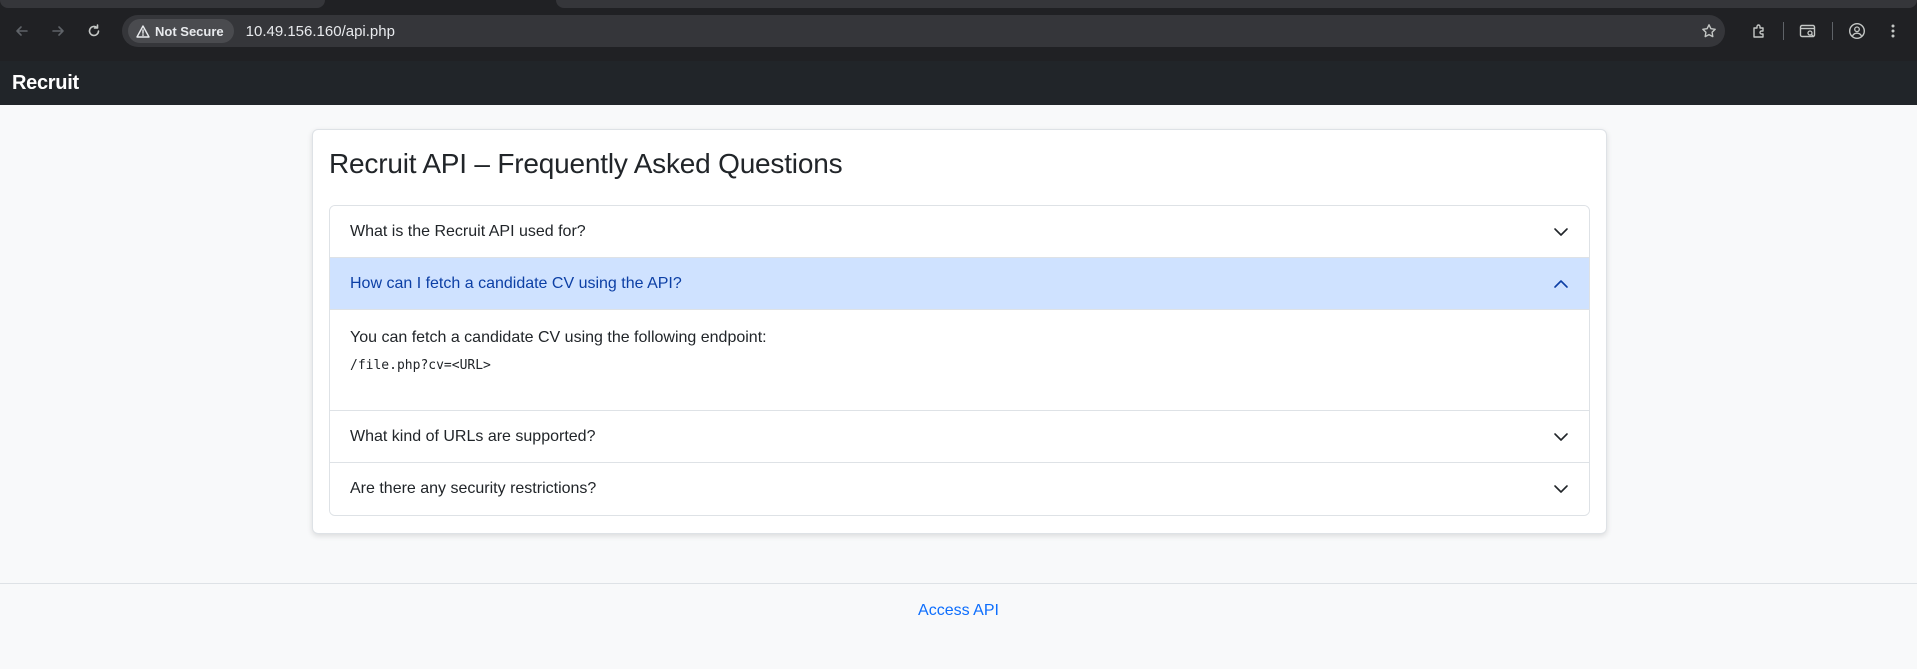 The height and width of the screenshot is (669, 1917). Describe the element at coordinates (473, 436) in the screenshot. I see `accordion-question: What kind of URLs are supported?` at that location.